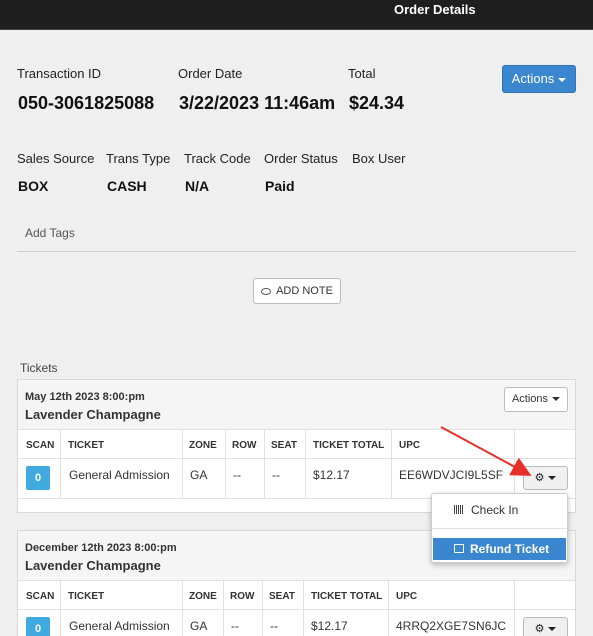  Describe the element at coordinates (379, 158) in the screenshot. I see `box-user-label: Box User` at that location.